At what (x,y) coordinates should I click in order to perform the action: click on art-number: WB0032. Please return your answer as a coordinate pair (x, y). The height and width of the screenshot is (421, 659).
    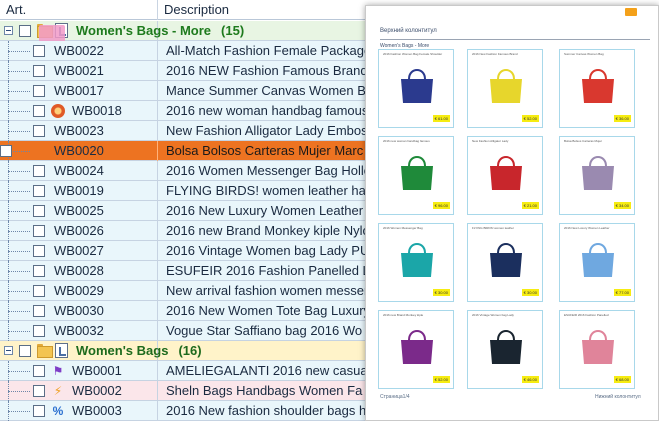
    Looking at the image, I should click on (79, 330).